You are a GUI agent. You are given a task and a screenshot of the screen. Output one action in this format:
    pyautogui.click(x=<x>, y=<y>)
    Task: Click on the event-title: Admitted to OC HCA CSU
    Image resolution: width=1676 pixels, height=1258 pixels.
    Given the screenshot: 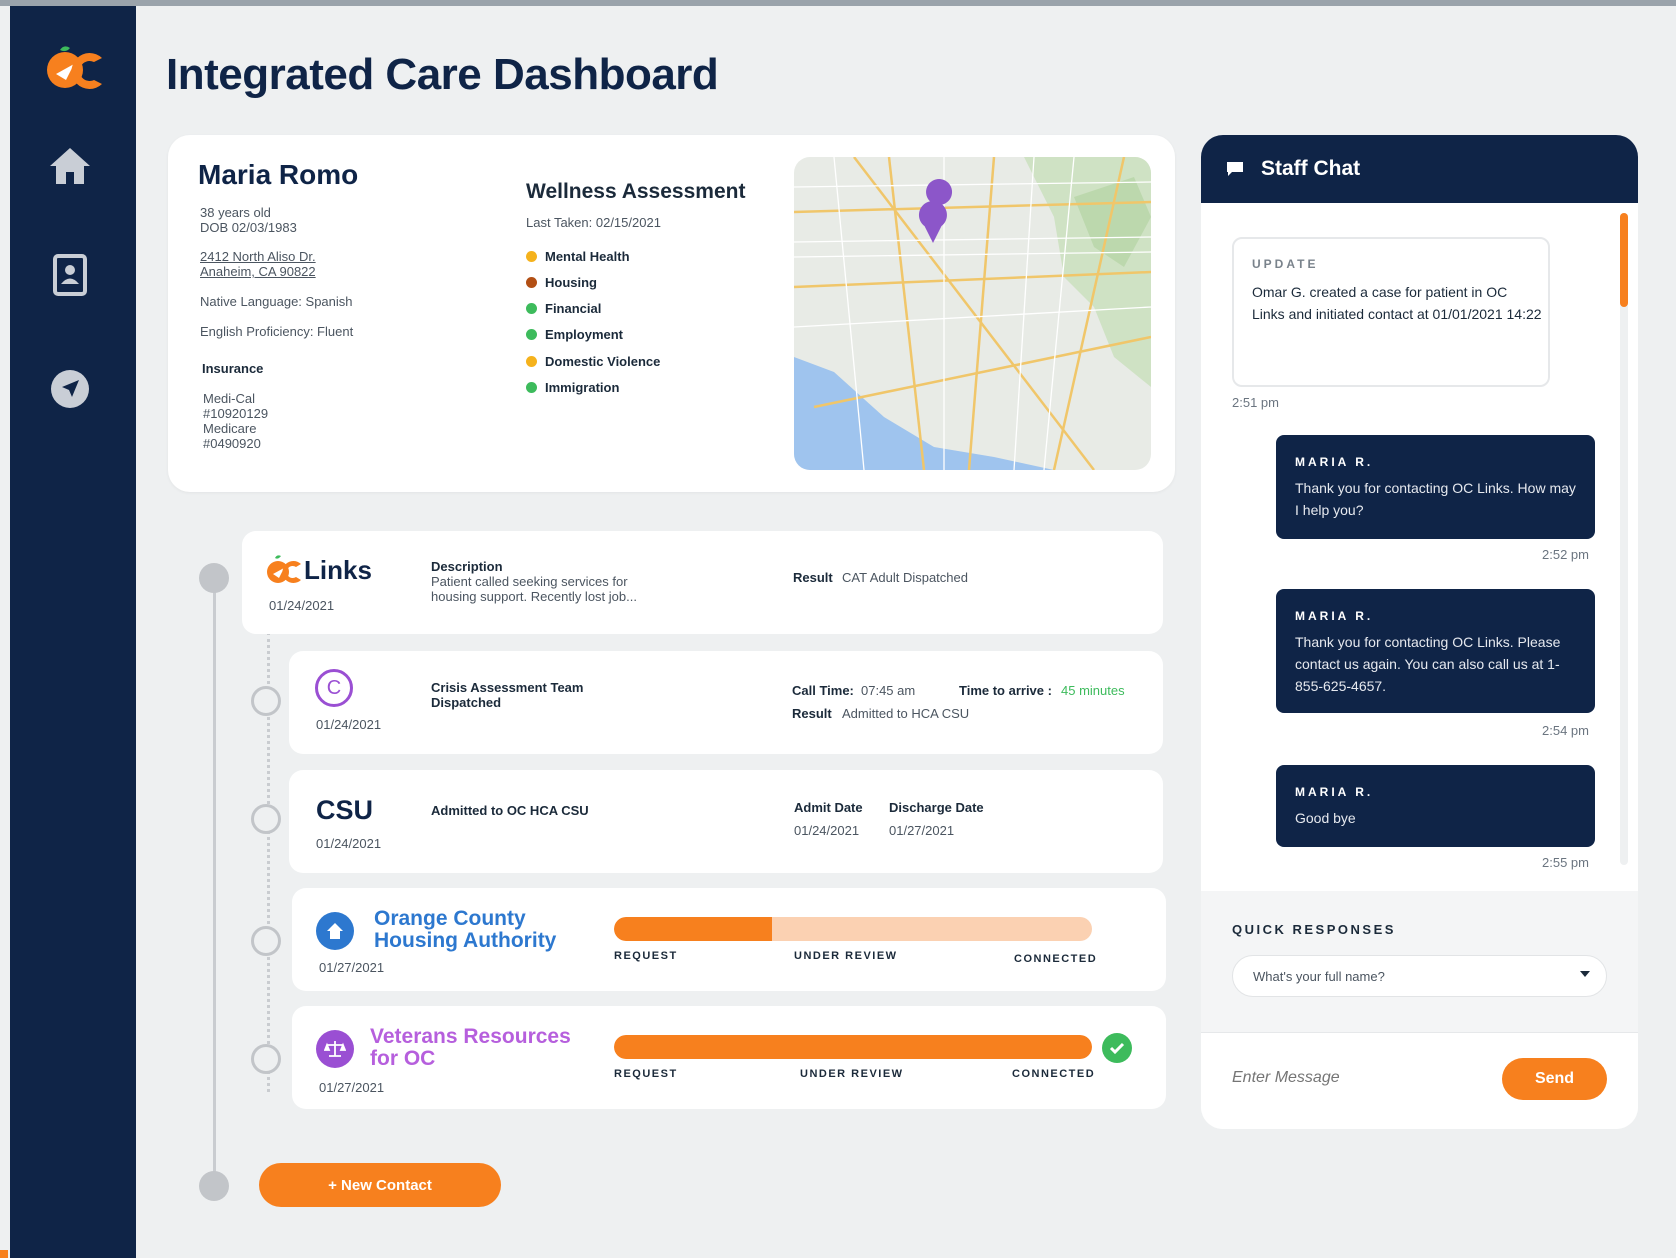 What is the action you would take?
    pyautogui.click(x=510, y=810)
    